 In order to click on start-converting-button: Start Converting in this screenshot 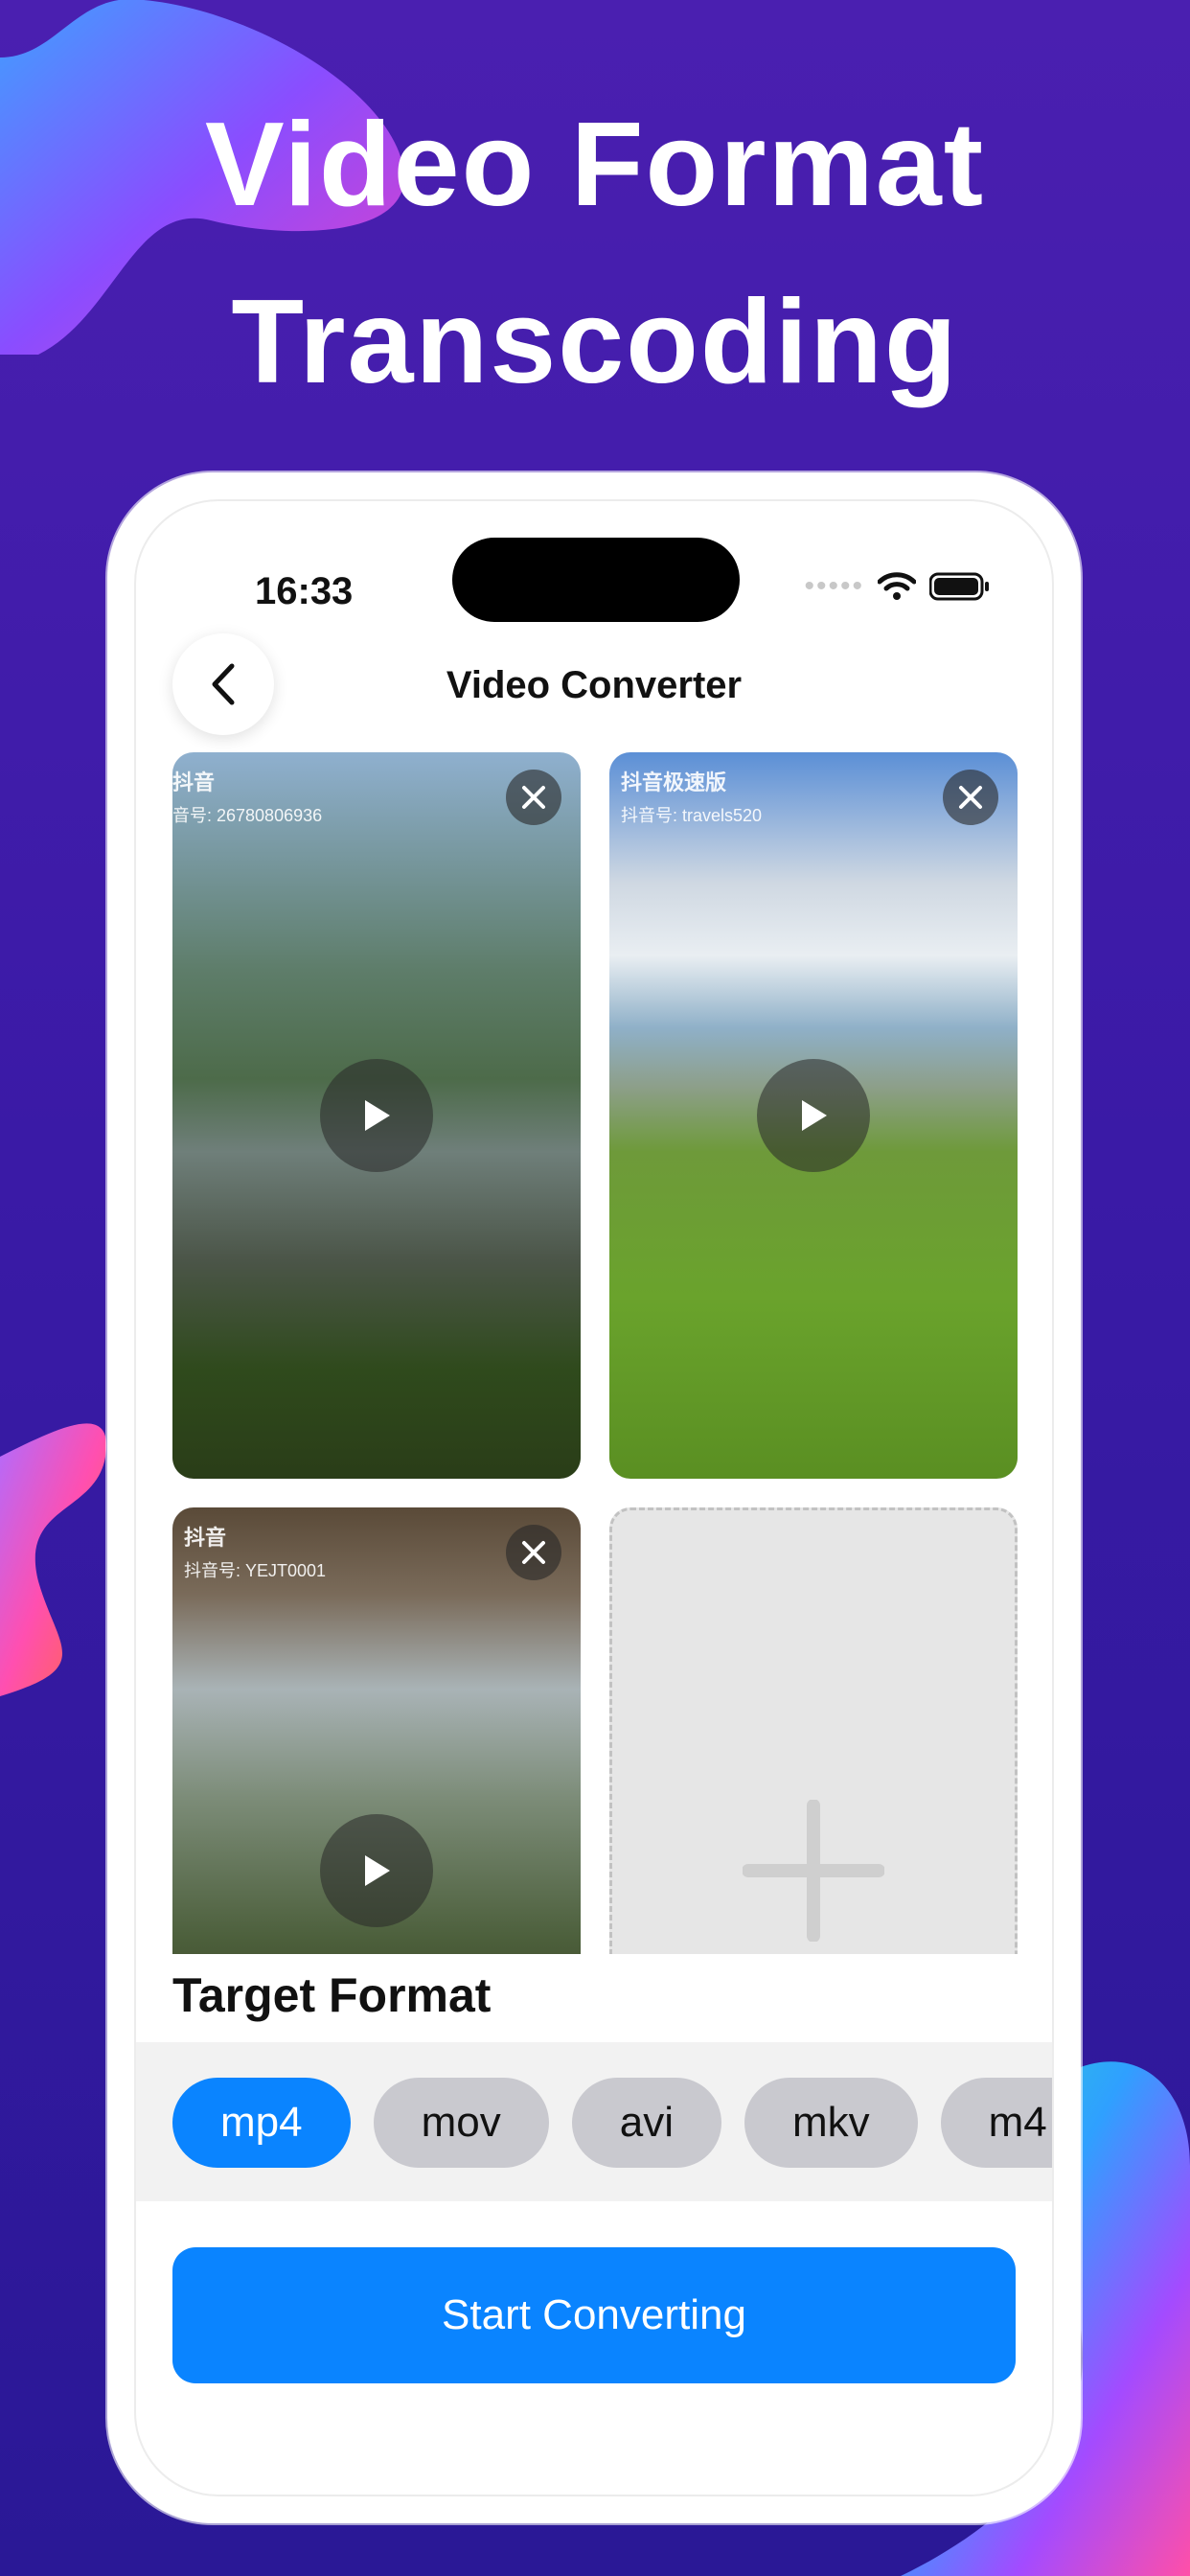, I will do `click(594, 2315)`.